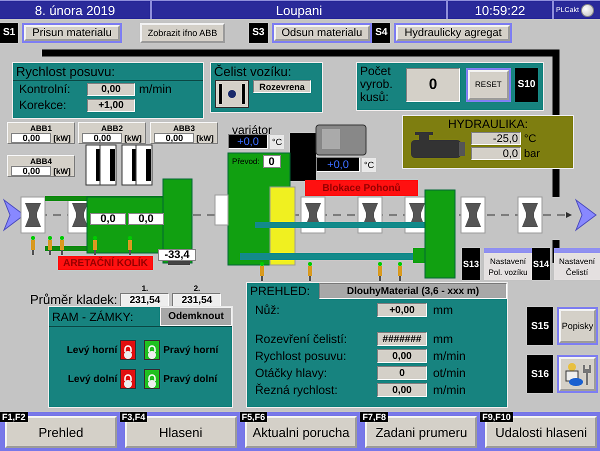  What do you see at coordinates (540, 374) in the screenshot?
I see `key-label: S16` at bounding box center [540, 374].